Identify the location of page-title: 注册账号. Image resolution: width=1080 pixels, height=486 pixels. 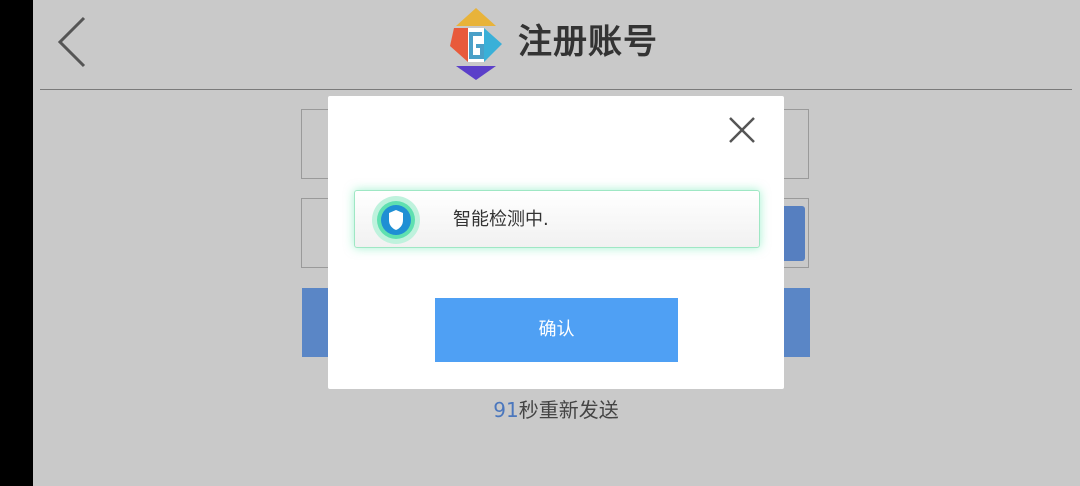
(588, 42).